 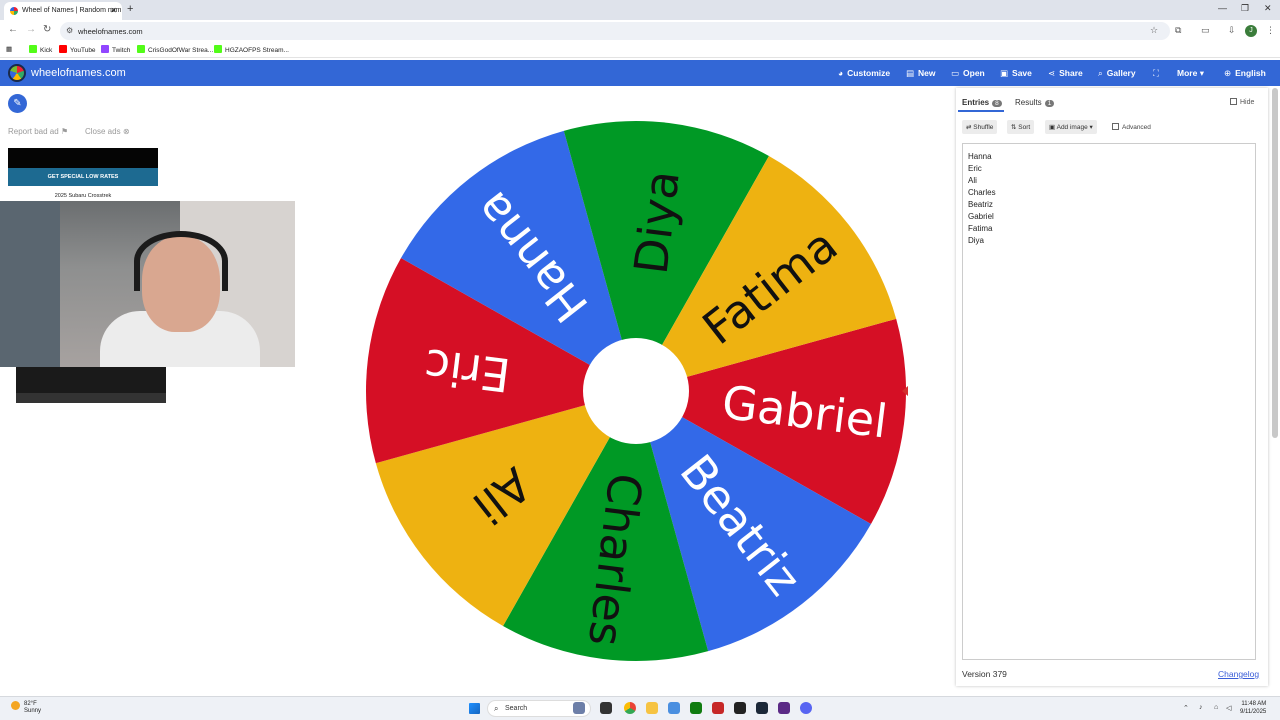 What do you see at coordinates (14, 11) in the screenshot?
I see `wheel-favicon-icon` at bounding box center [14, 11].